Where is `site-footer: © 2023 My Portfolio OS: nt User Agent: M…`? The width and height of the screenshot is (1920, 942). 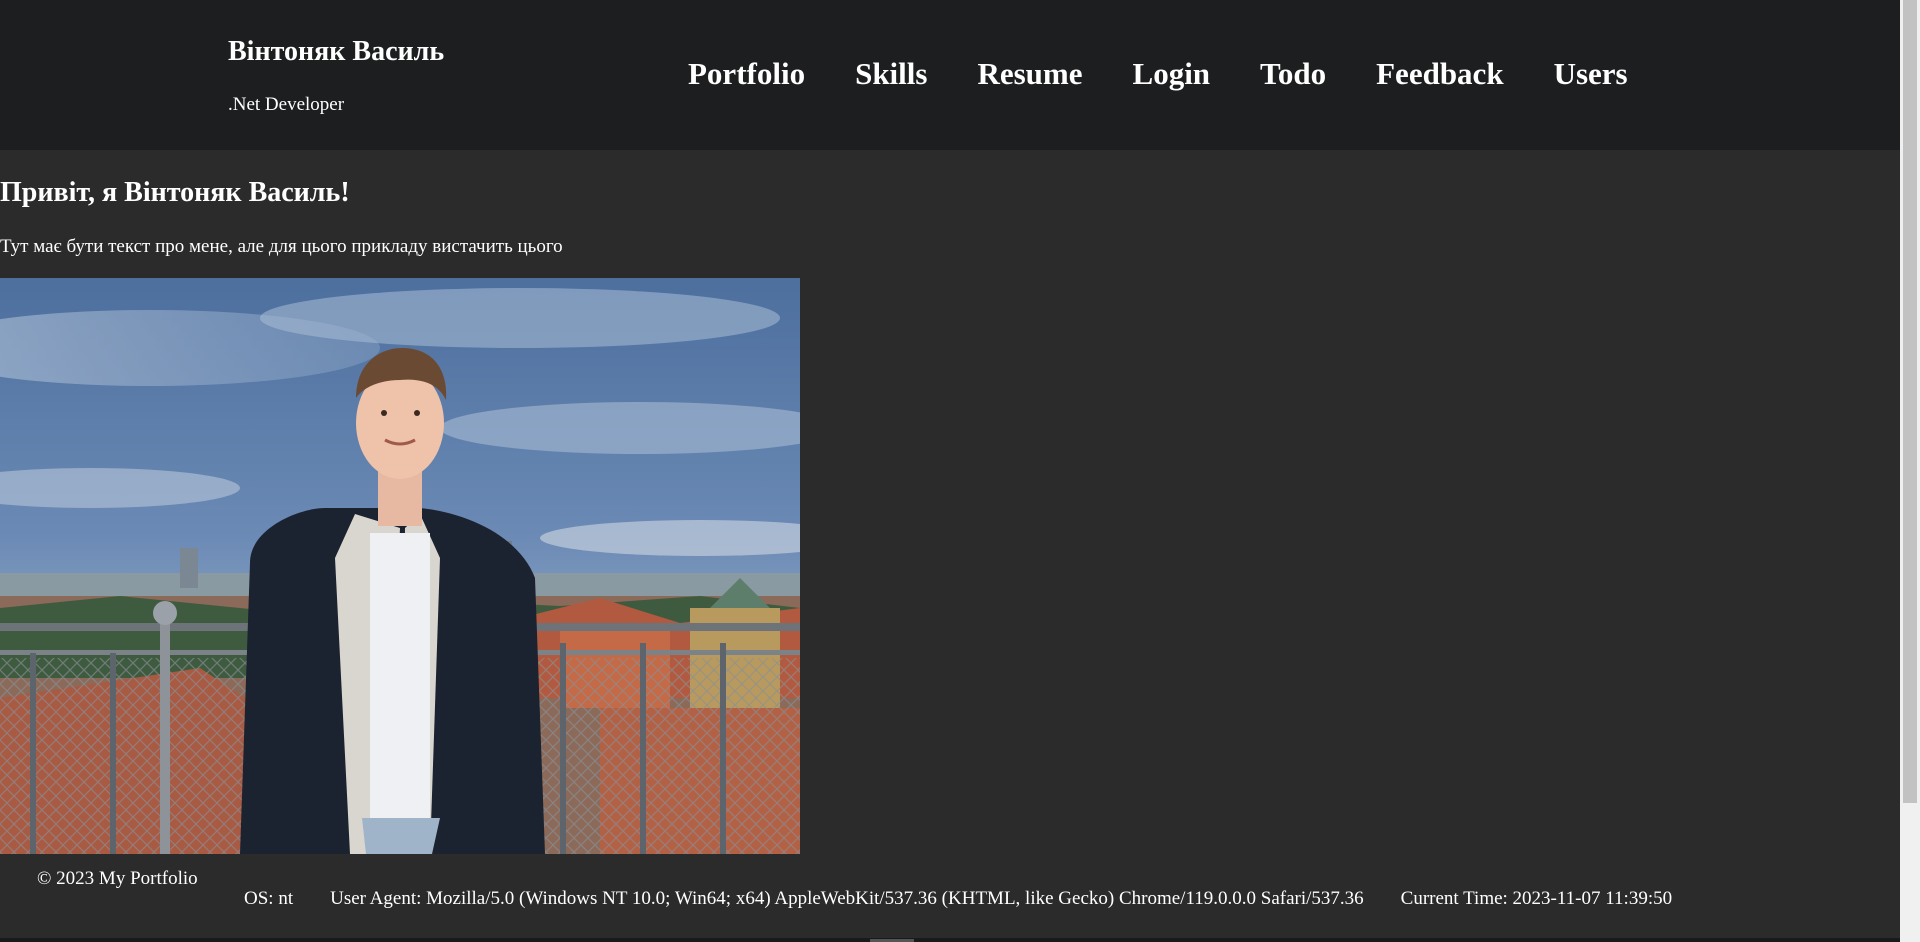 site-footer: © 2023 My Portfolio OS: nt User Agent: M… is located at coordinates (950, 898).